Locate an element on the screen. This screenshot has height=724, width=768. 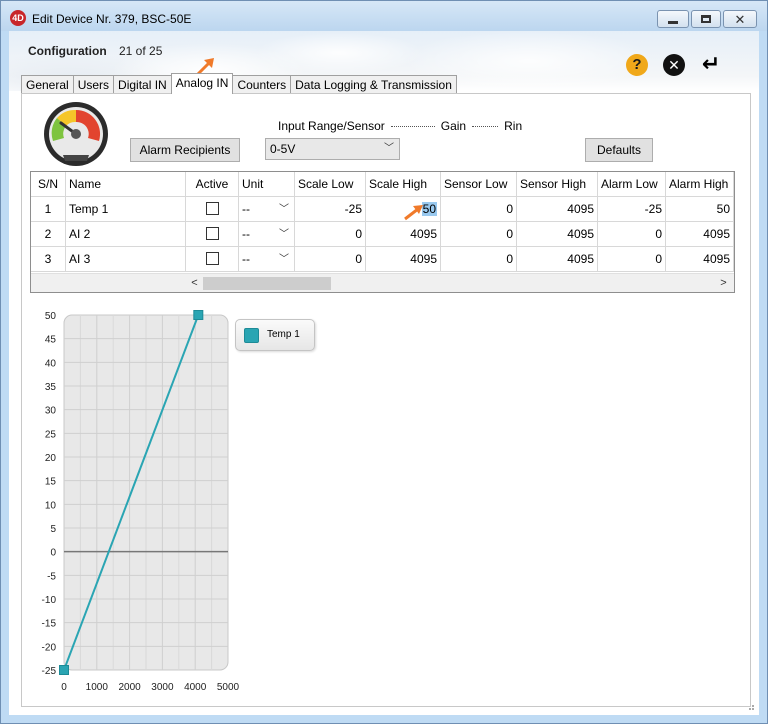
x-tick-label: 4000 is located at coordinates (195, 687).